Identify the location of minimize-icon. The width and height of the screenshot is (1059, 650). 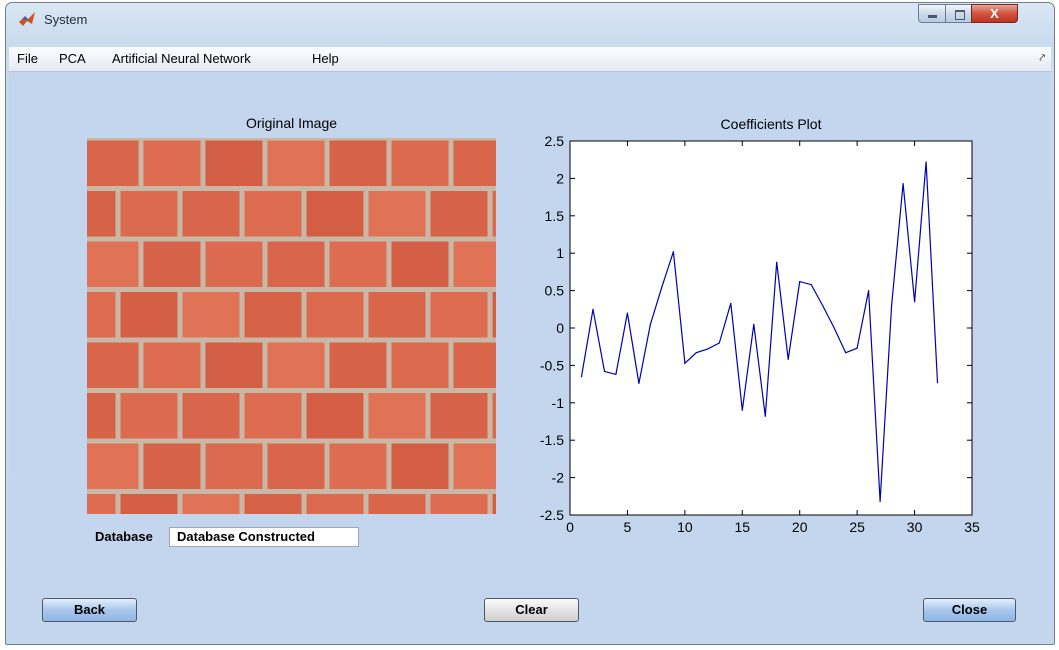
(932, 16).